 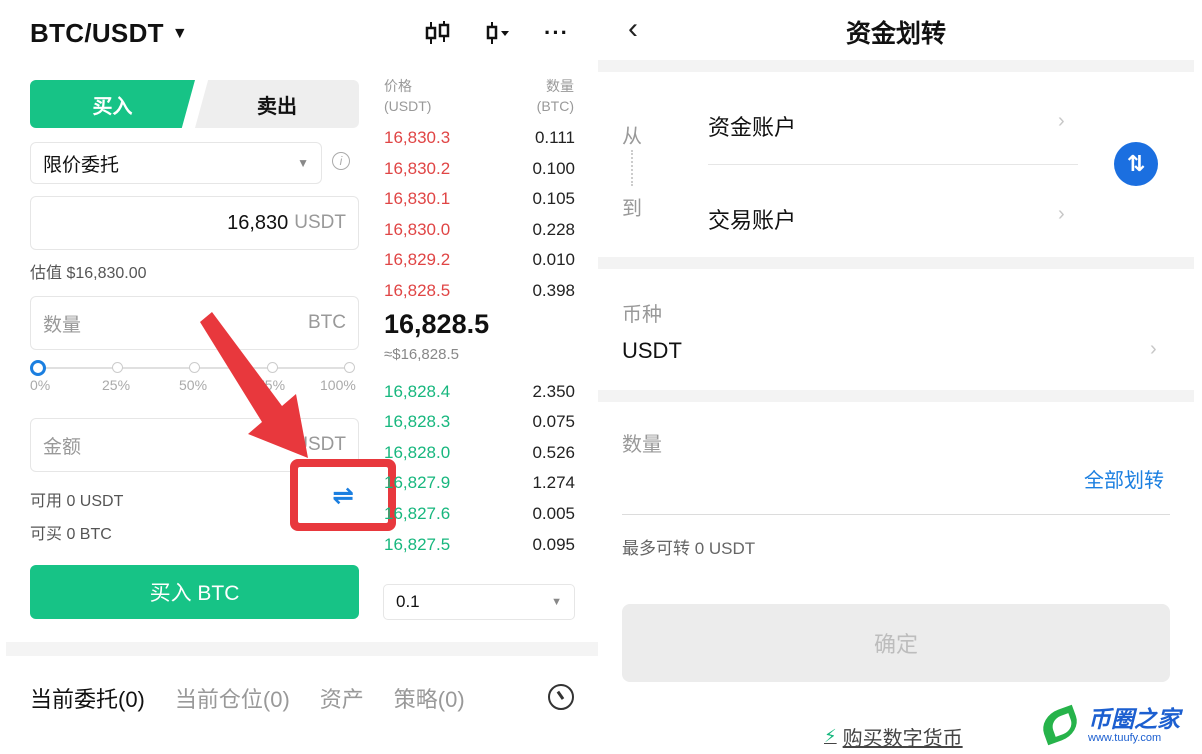 What do you see at coordinates (194, 223) in the screenshot?
I see `price-input: 16,830 USDT` at bounding box center [194, 223].